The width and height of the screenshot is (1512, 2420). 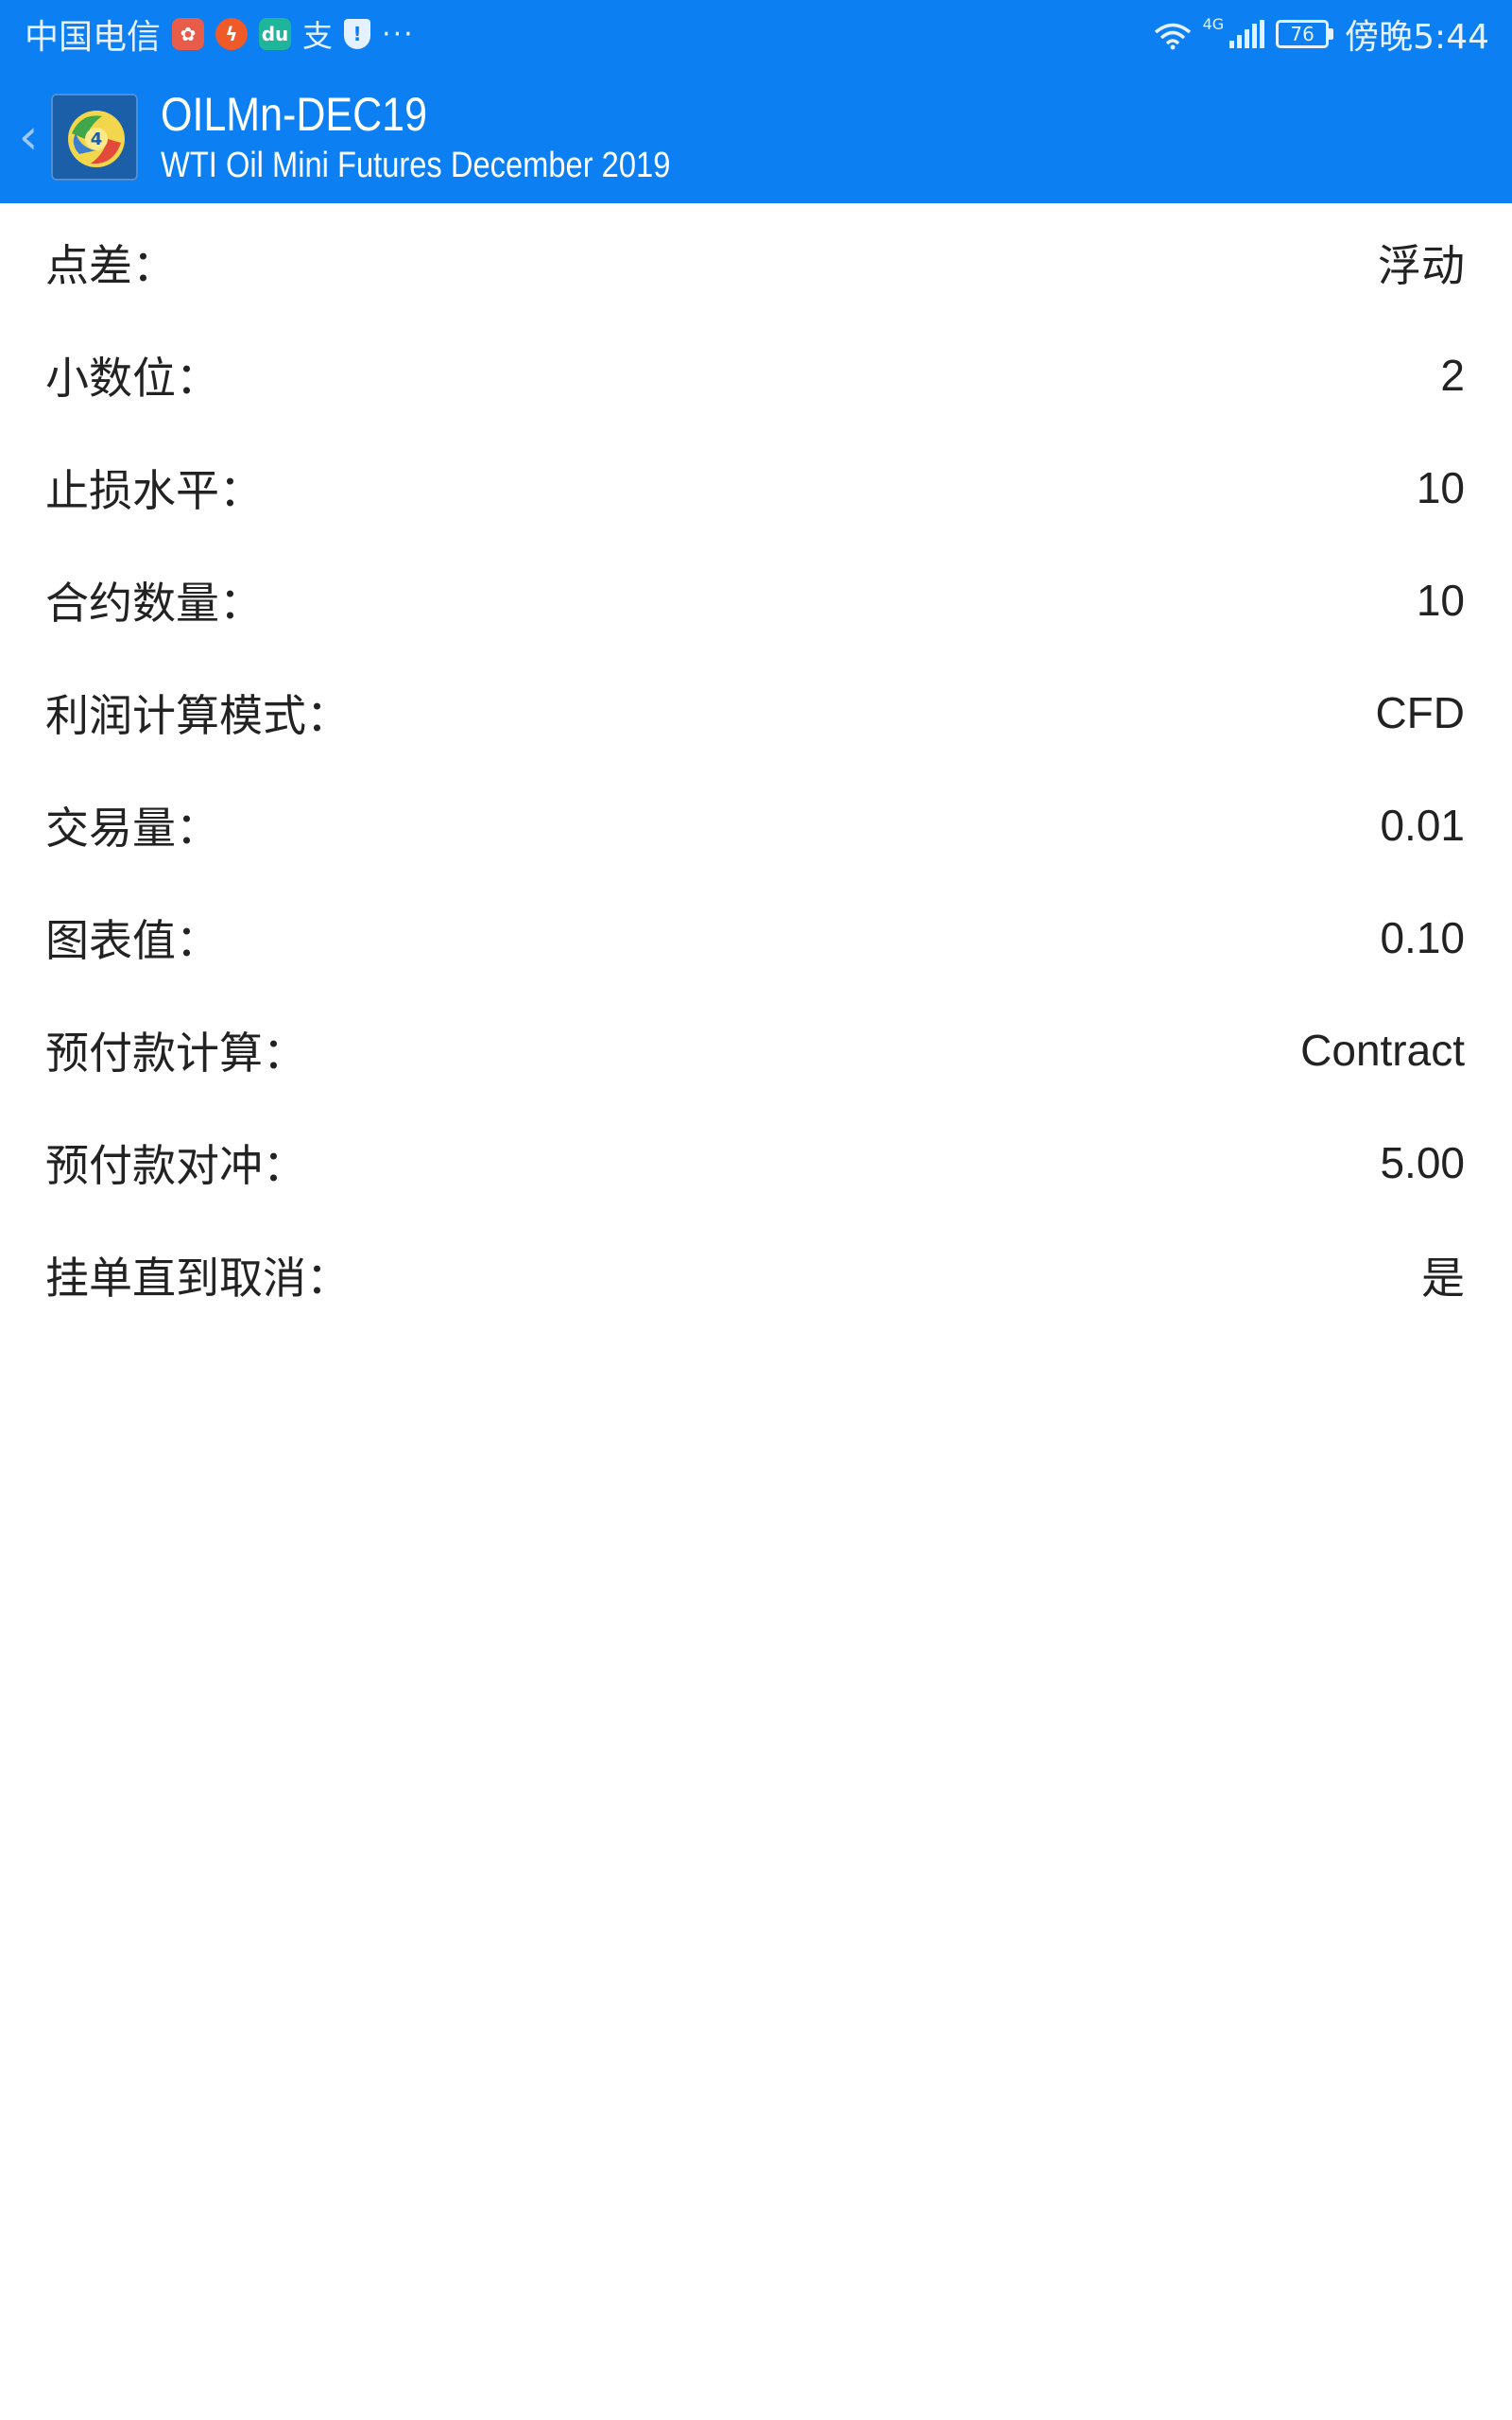 What do you see at coordinates (756, 938) in the screenshot?
I see `spec-row-tick-value: 图表值： 0.10` at bounding box center [756, 938].